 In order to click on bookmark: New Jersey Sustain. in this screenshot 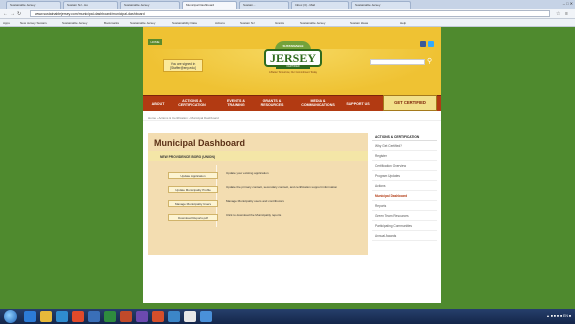, I will do `click(33, 23)`.